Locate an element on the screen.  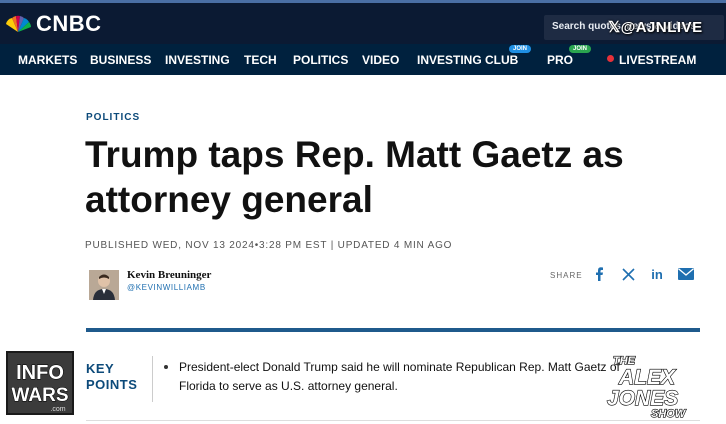
alex-jones-show-logo: THE ALEX JONES SHOW is located at coordinates (646, 387).